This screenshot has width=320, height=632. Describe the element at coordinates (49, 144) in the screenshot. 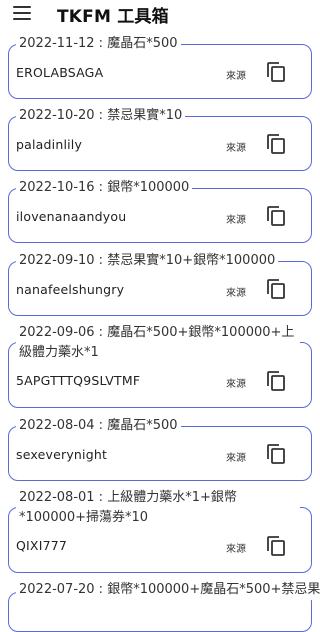

I see `code-text: paladinlily` at that location.